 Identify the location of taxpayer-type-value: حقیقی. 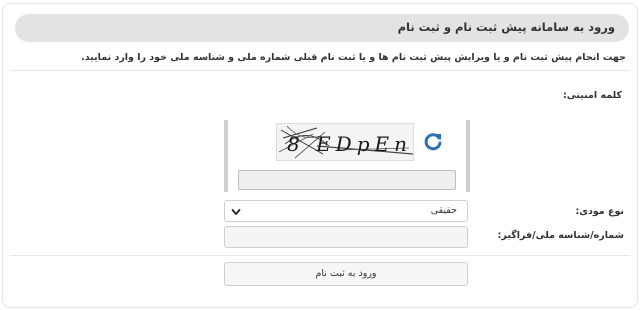
(443, 210).